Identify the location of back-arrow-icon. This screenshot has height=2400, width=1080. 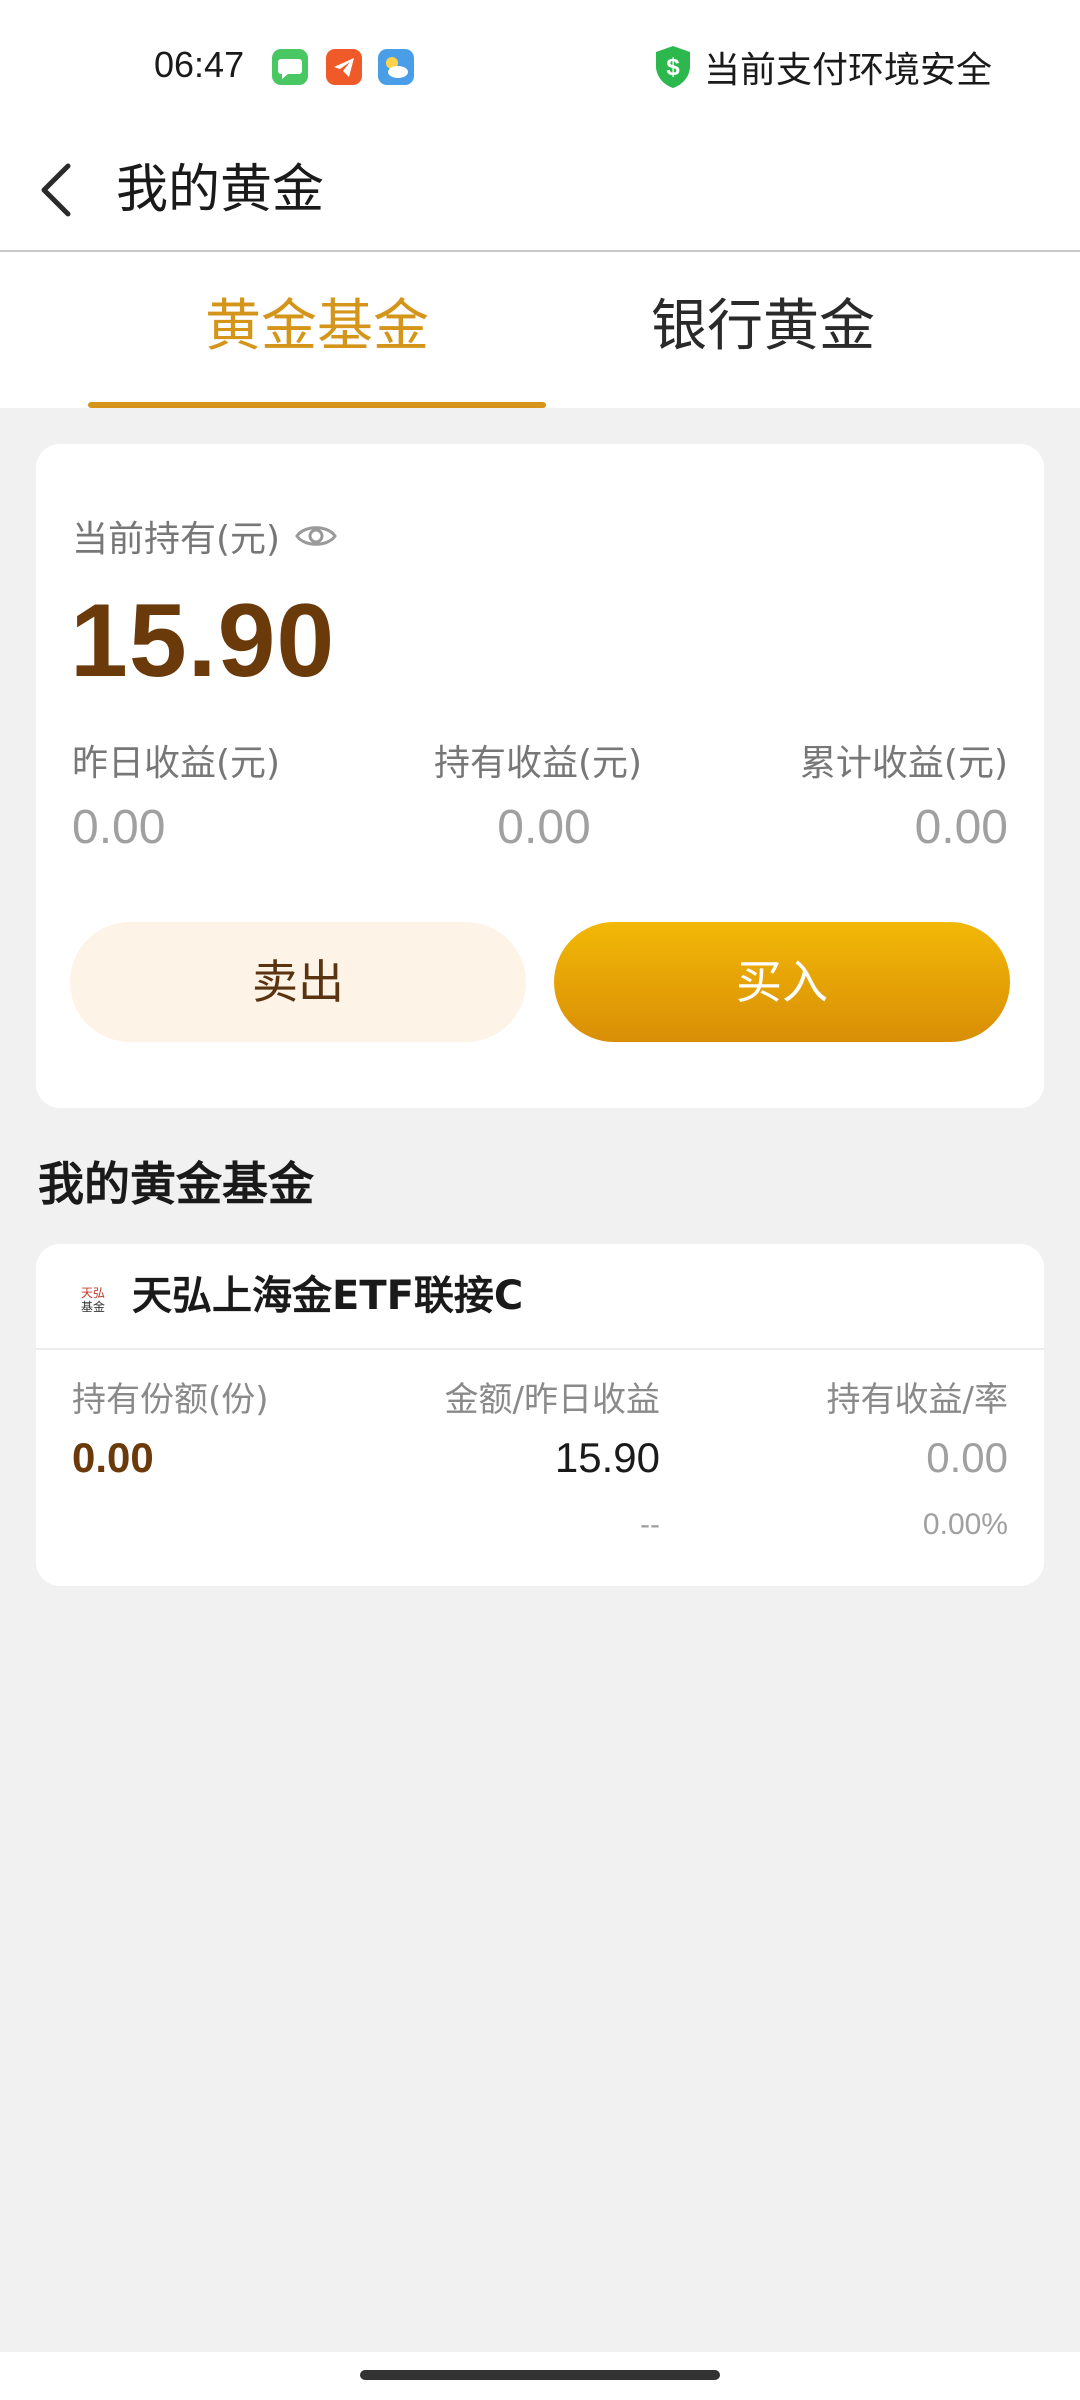
(56, 190).